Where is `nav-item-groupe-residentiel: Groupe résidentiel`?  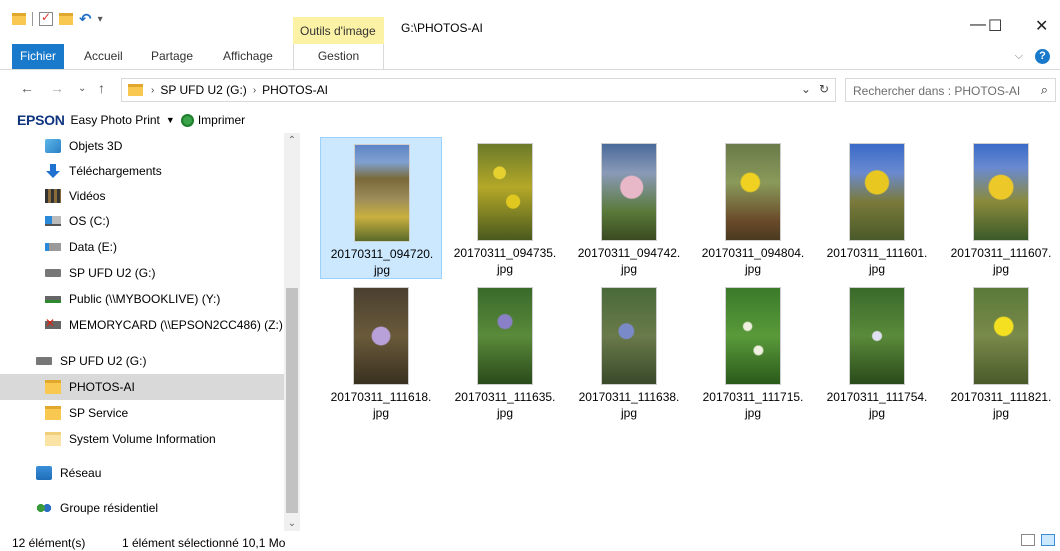 nav-item-groupe-residentiel: Groupe résidentiel is located at coordinates (142, 508).